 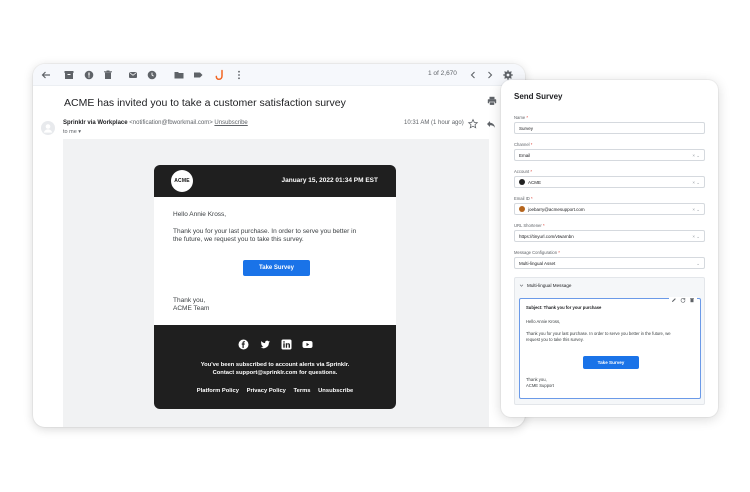 What do you see at coordinates (243, 344) in the screenshot?
I see `facebook-icon` at bounding box center [243, 344].